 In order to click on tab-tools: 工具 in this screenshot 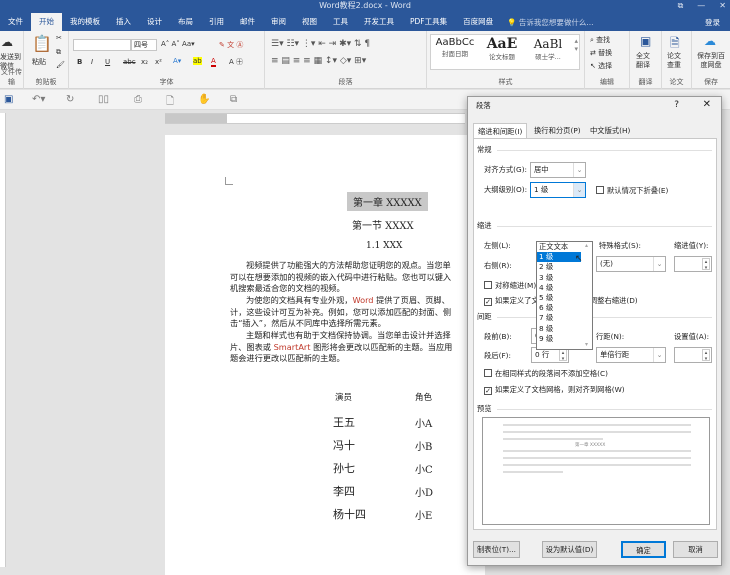, I will do `click(340, 22)`.